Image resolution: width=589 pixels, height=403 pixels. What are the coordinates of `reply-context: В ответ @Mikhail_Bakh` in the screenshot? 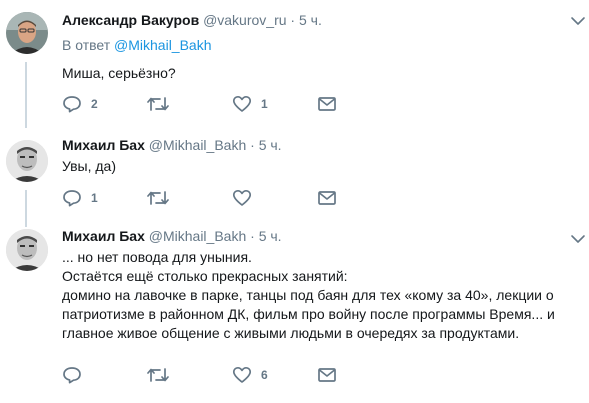 It's located at (137, 45).